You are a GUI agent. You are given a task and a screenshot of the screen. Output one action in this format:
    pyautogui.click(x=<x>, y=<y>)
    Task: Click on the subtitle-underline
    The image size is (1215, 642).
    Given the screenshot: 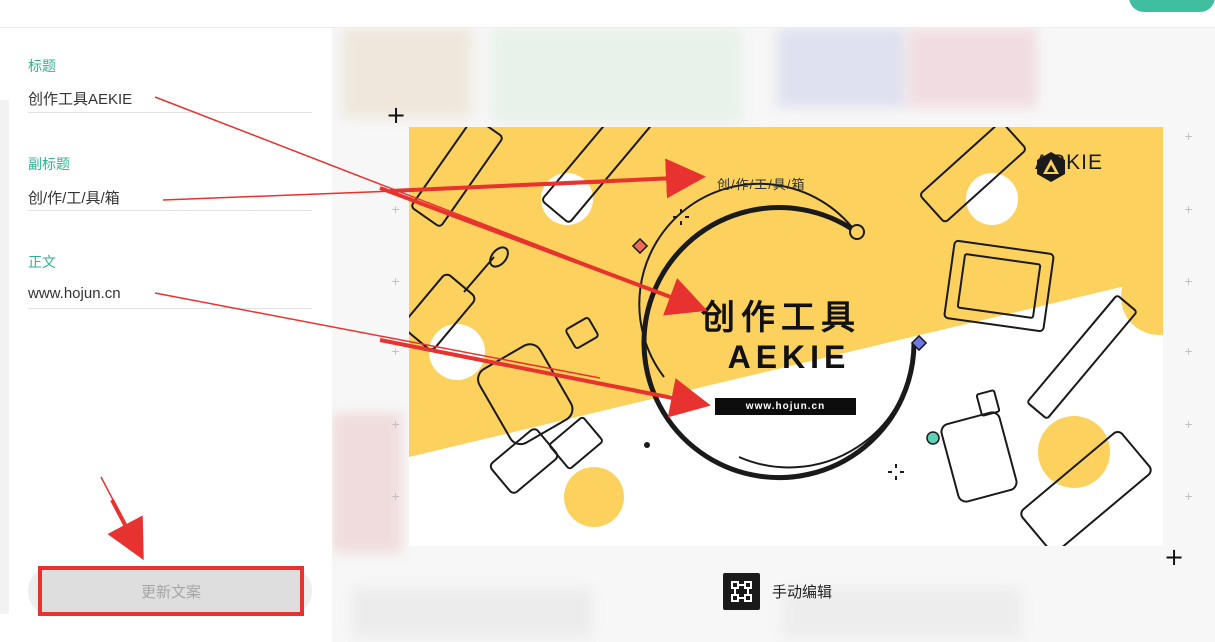 What is the action you would take?
    pyautogui.click(x=170, y=210)
    